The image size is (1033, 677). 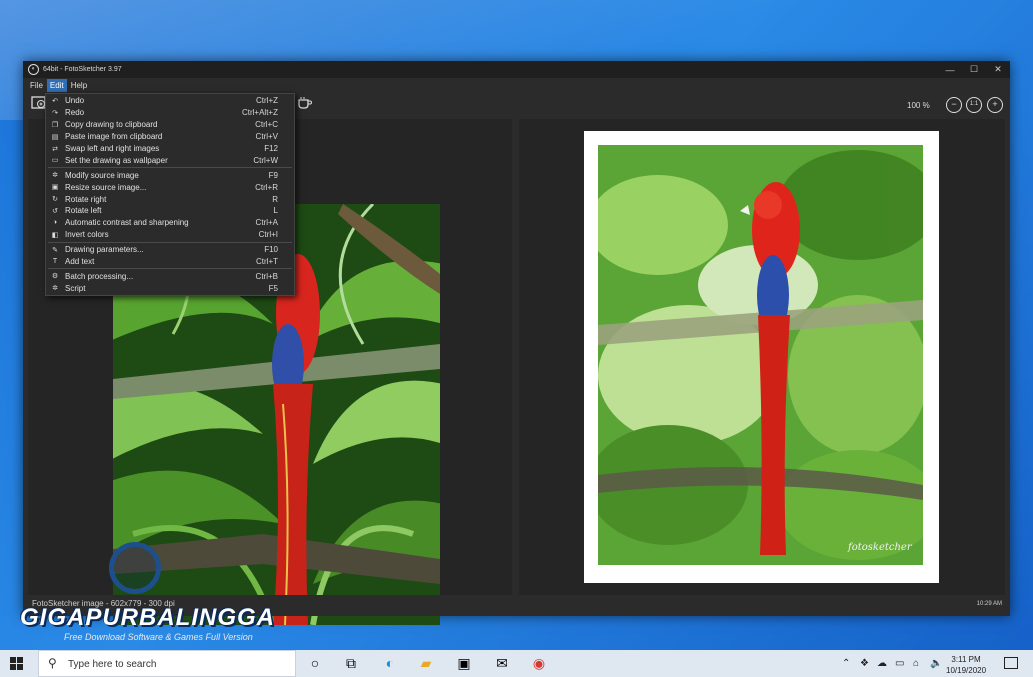 I want to click on chrome-icon: ◉, so click(x=539, y=663).